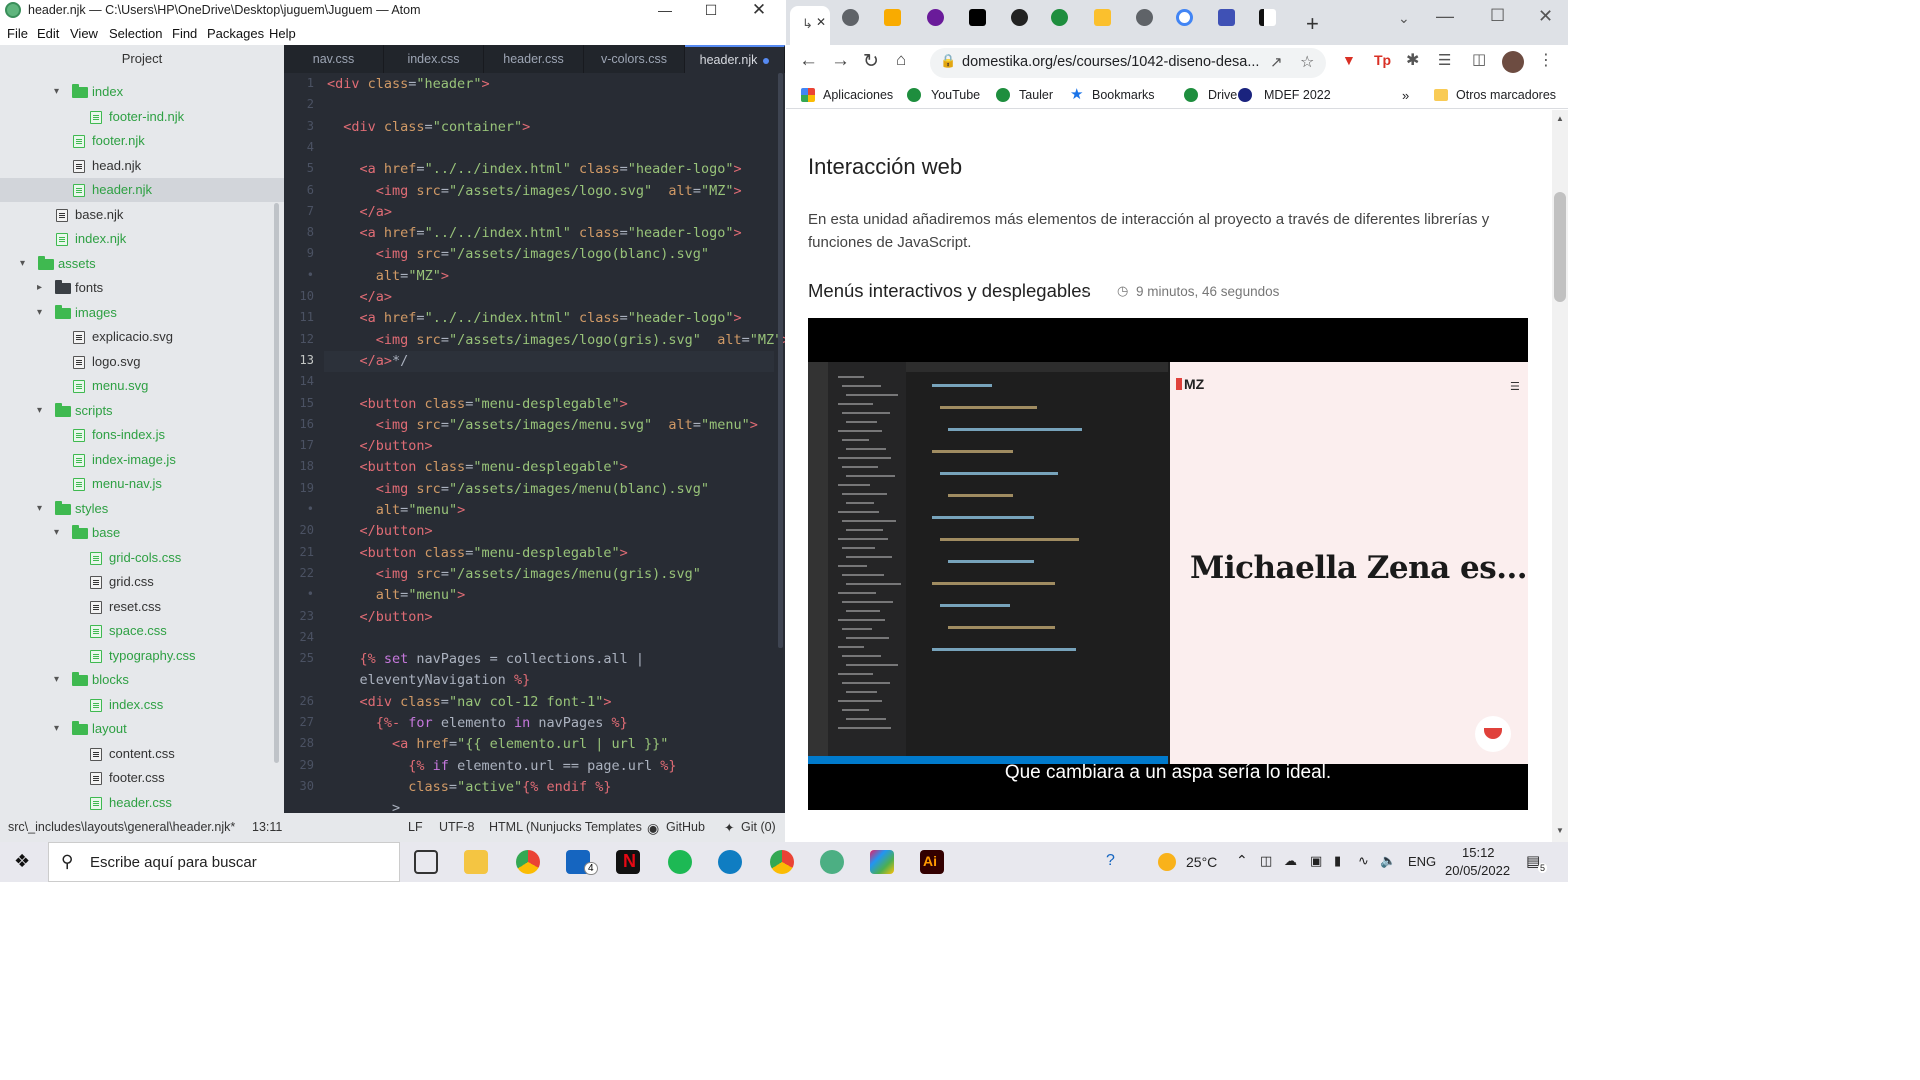 The height and width of the screenshot is (1080, 1920). Describe the element at coordinates (142, 705) in the screenshot. I see `tree-item: index.css` at that location.